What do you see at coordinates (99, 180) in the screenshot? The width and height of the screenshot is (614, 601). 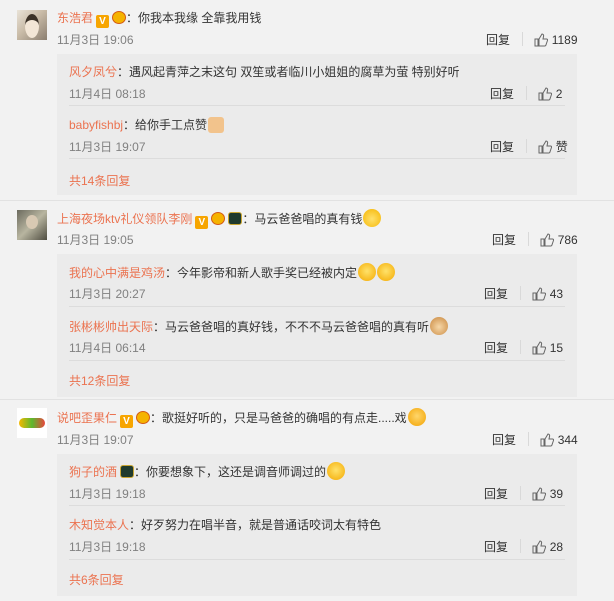 I see `more-replies-link: 共14条回复` at bounding box center [99, 180].